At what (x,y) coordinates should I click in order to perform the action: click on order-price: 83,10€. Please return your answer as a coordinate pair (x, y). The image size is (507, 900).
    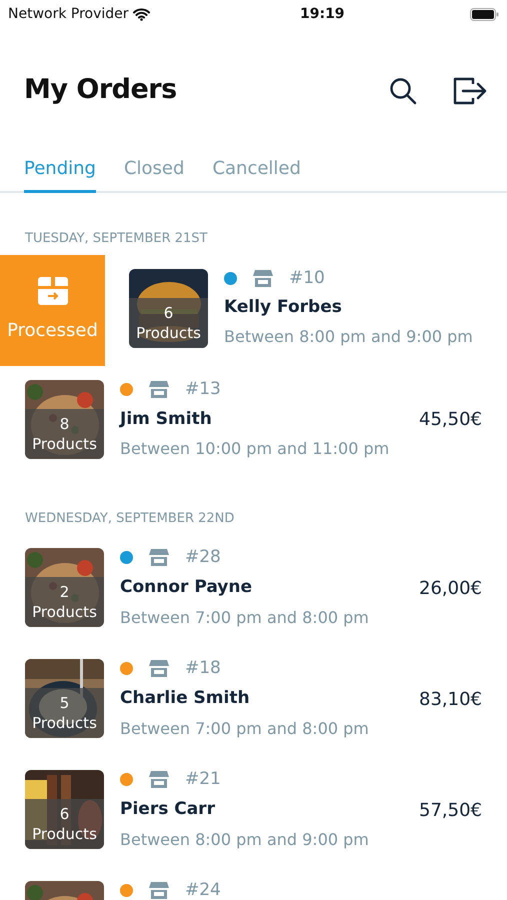
    Looking at the image, I should click on (450, 700).